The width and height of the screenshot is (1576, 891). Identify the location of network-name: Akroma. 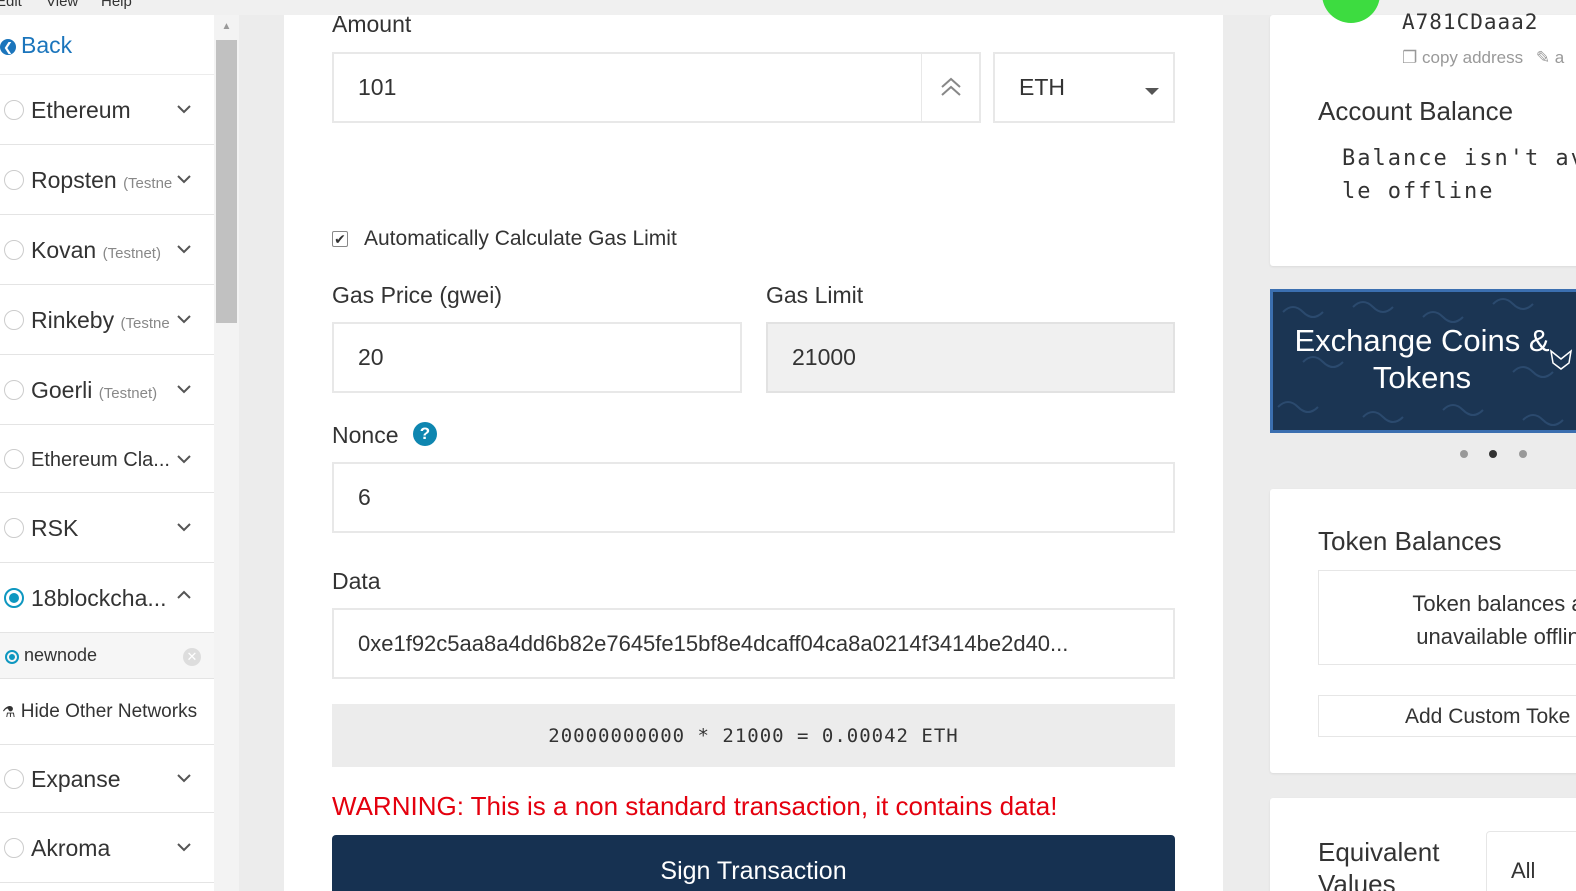
(71, 848).